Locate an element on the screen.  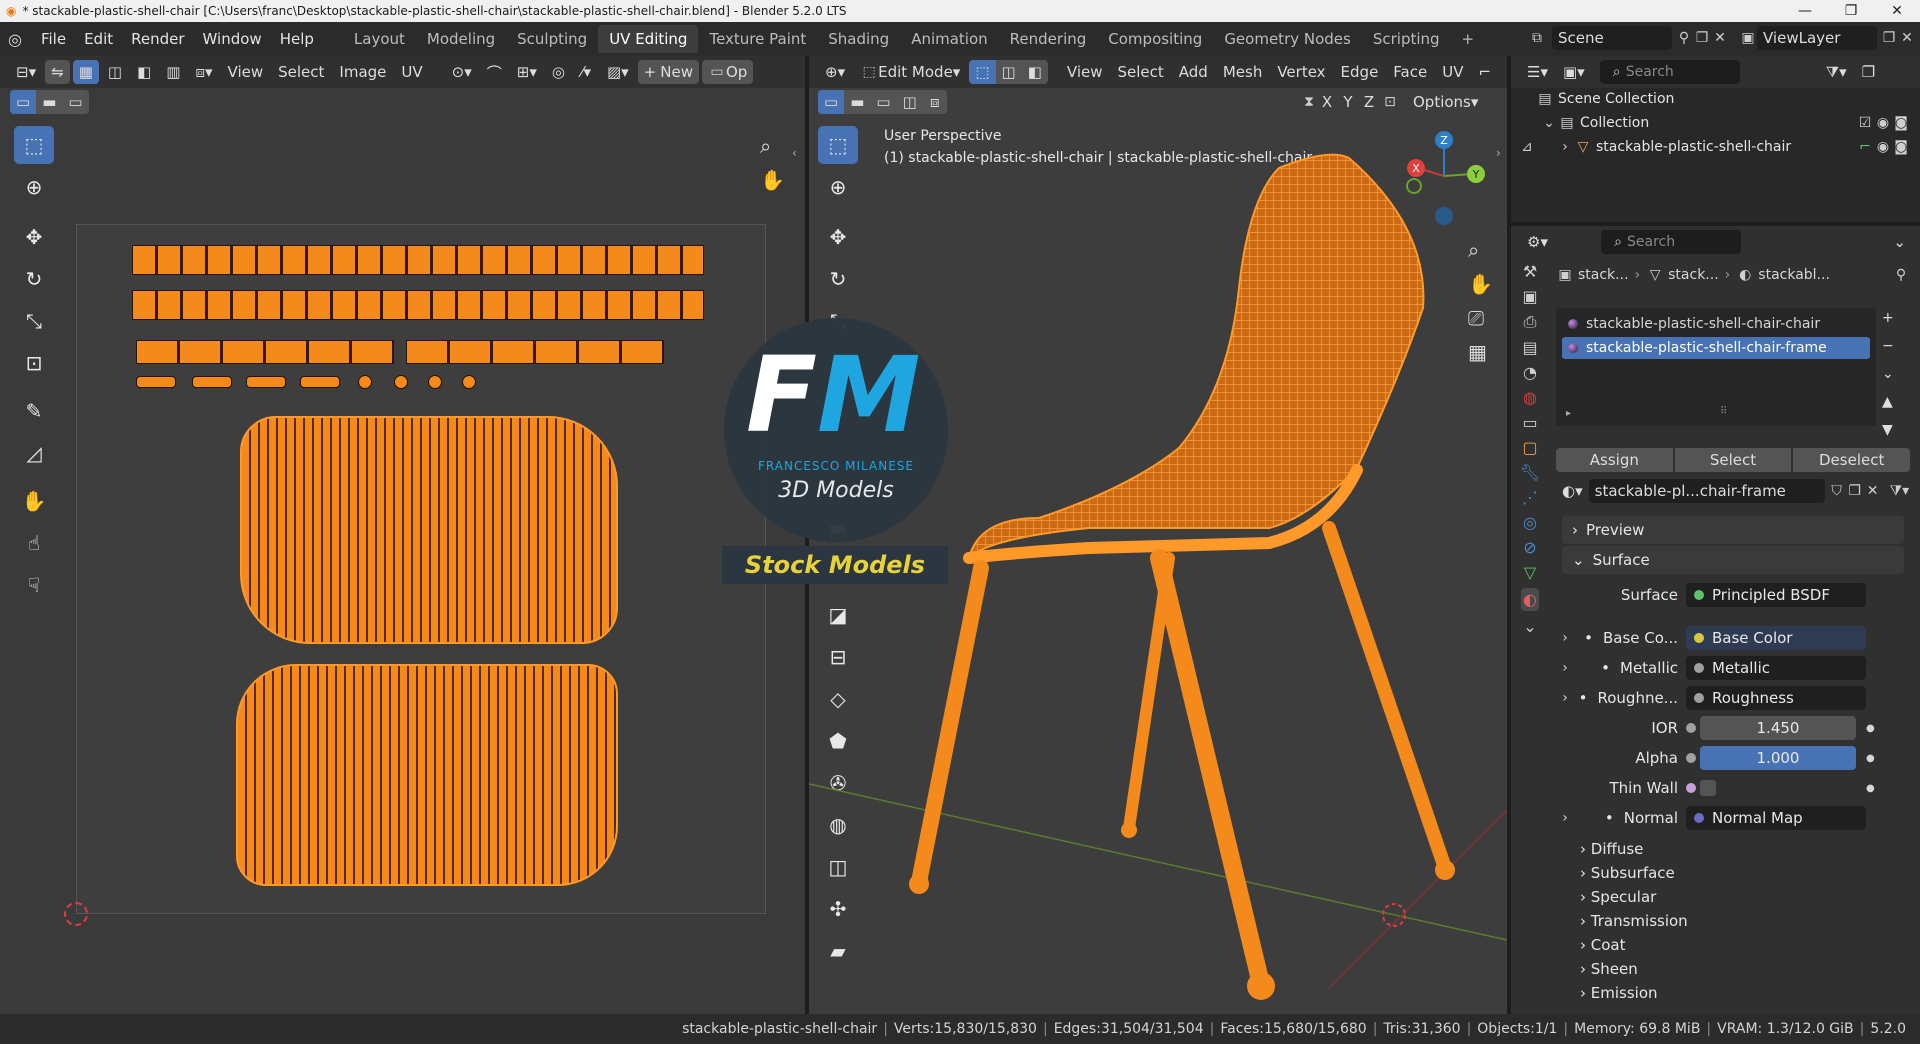
viewport-menu-select: Select is located at coordinates (1141, 72).